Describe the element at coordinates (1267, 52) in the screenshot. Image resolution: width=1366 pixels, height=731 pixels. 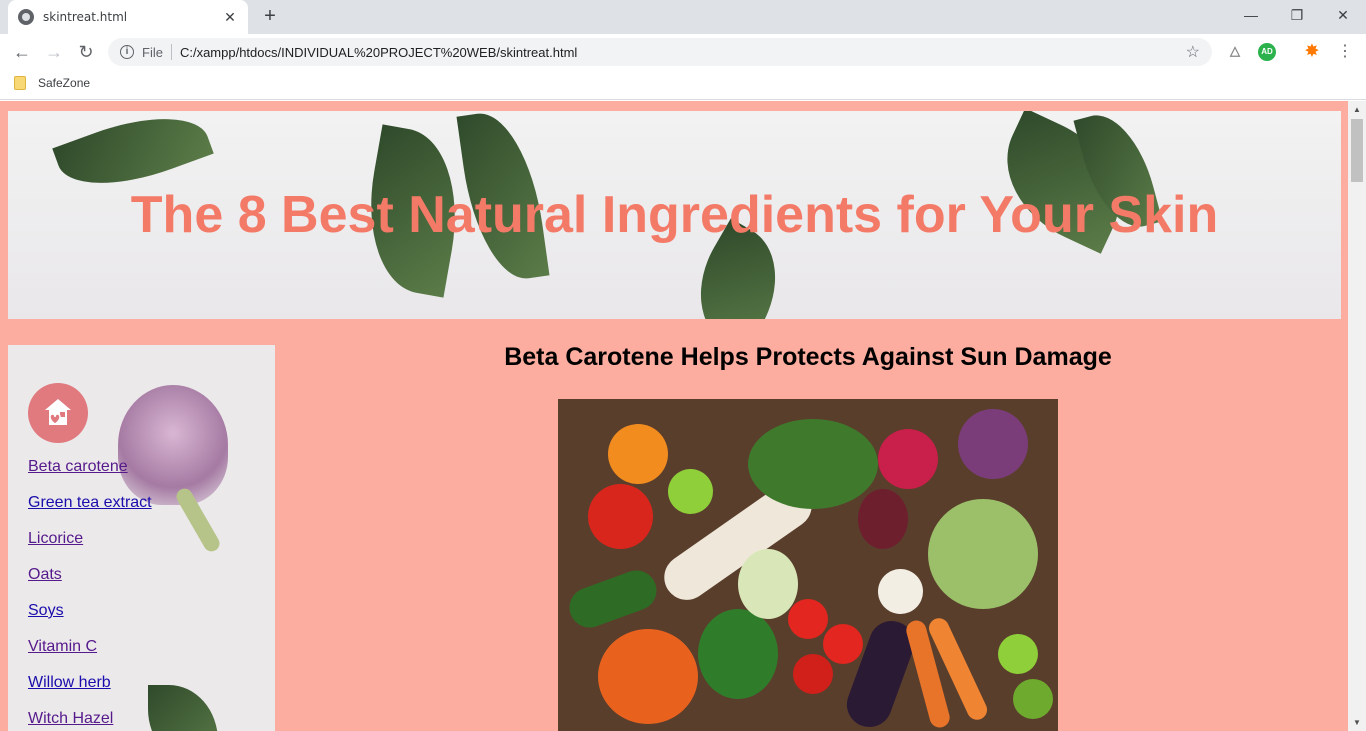
I see `adguard-icon: AD` at that location.